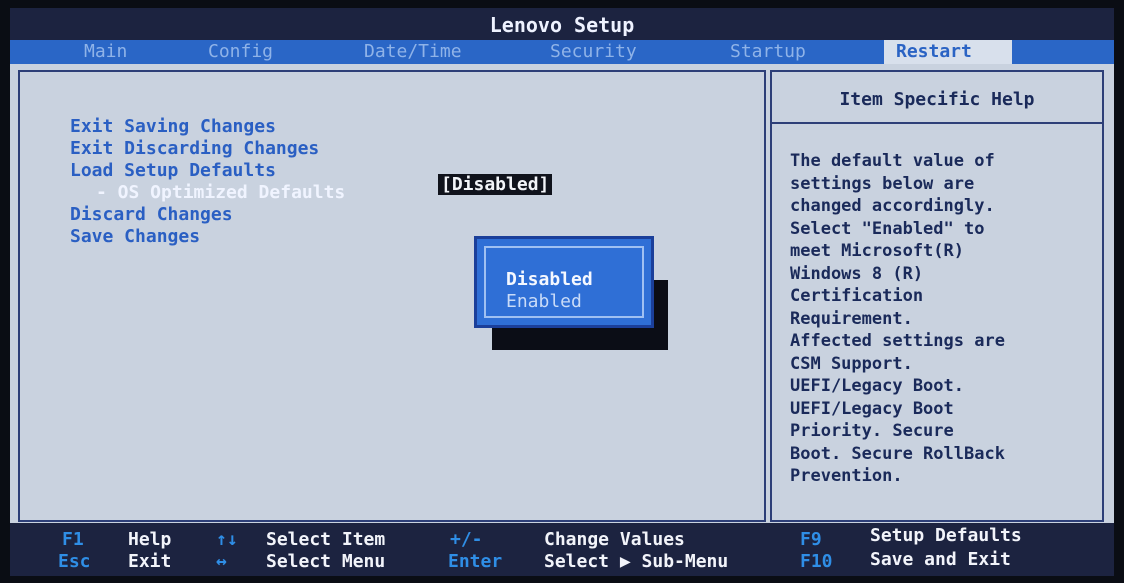 The width and height of the screenshot is (1124, 583). I want to click on tab-restart: Restart, so click(948, 52).